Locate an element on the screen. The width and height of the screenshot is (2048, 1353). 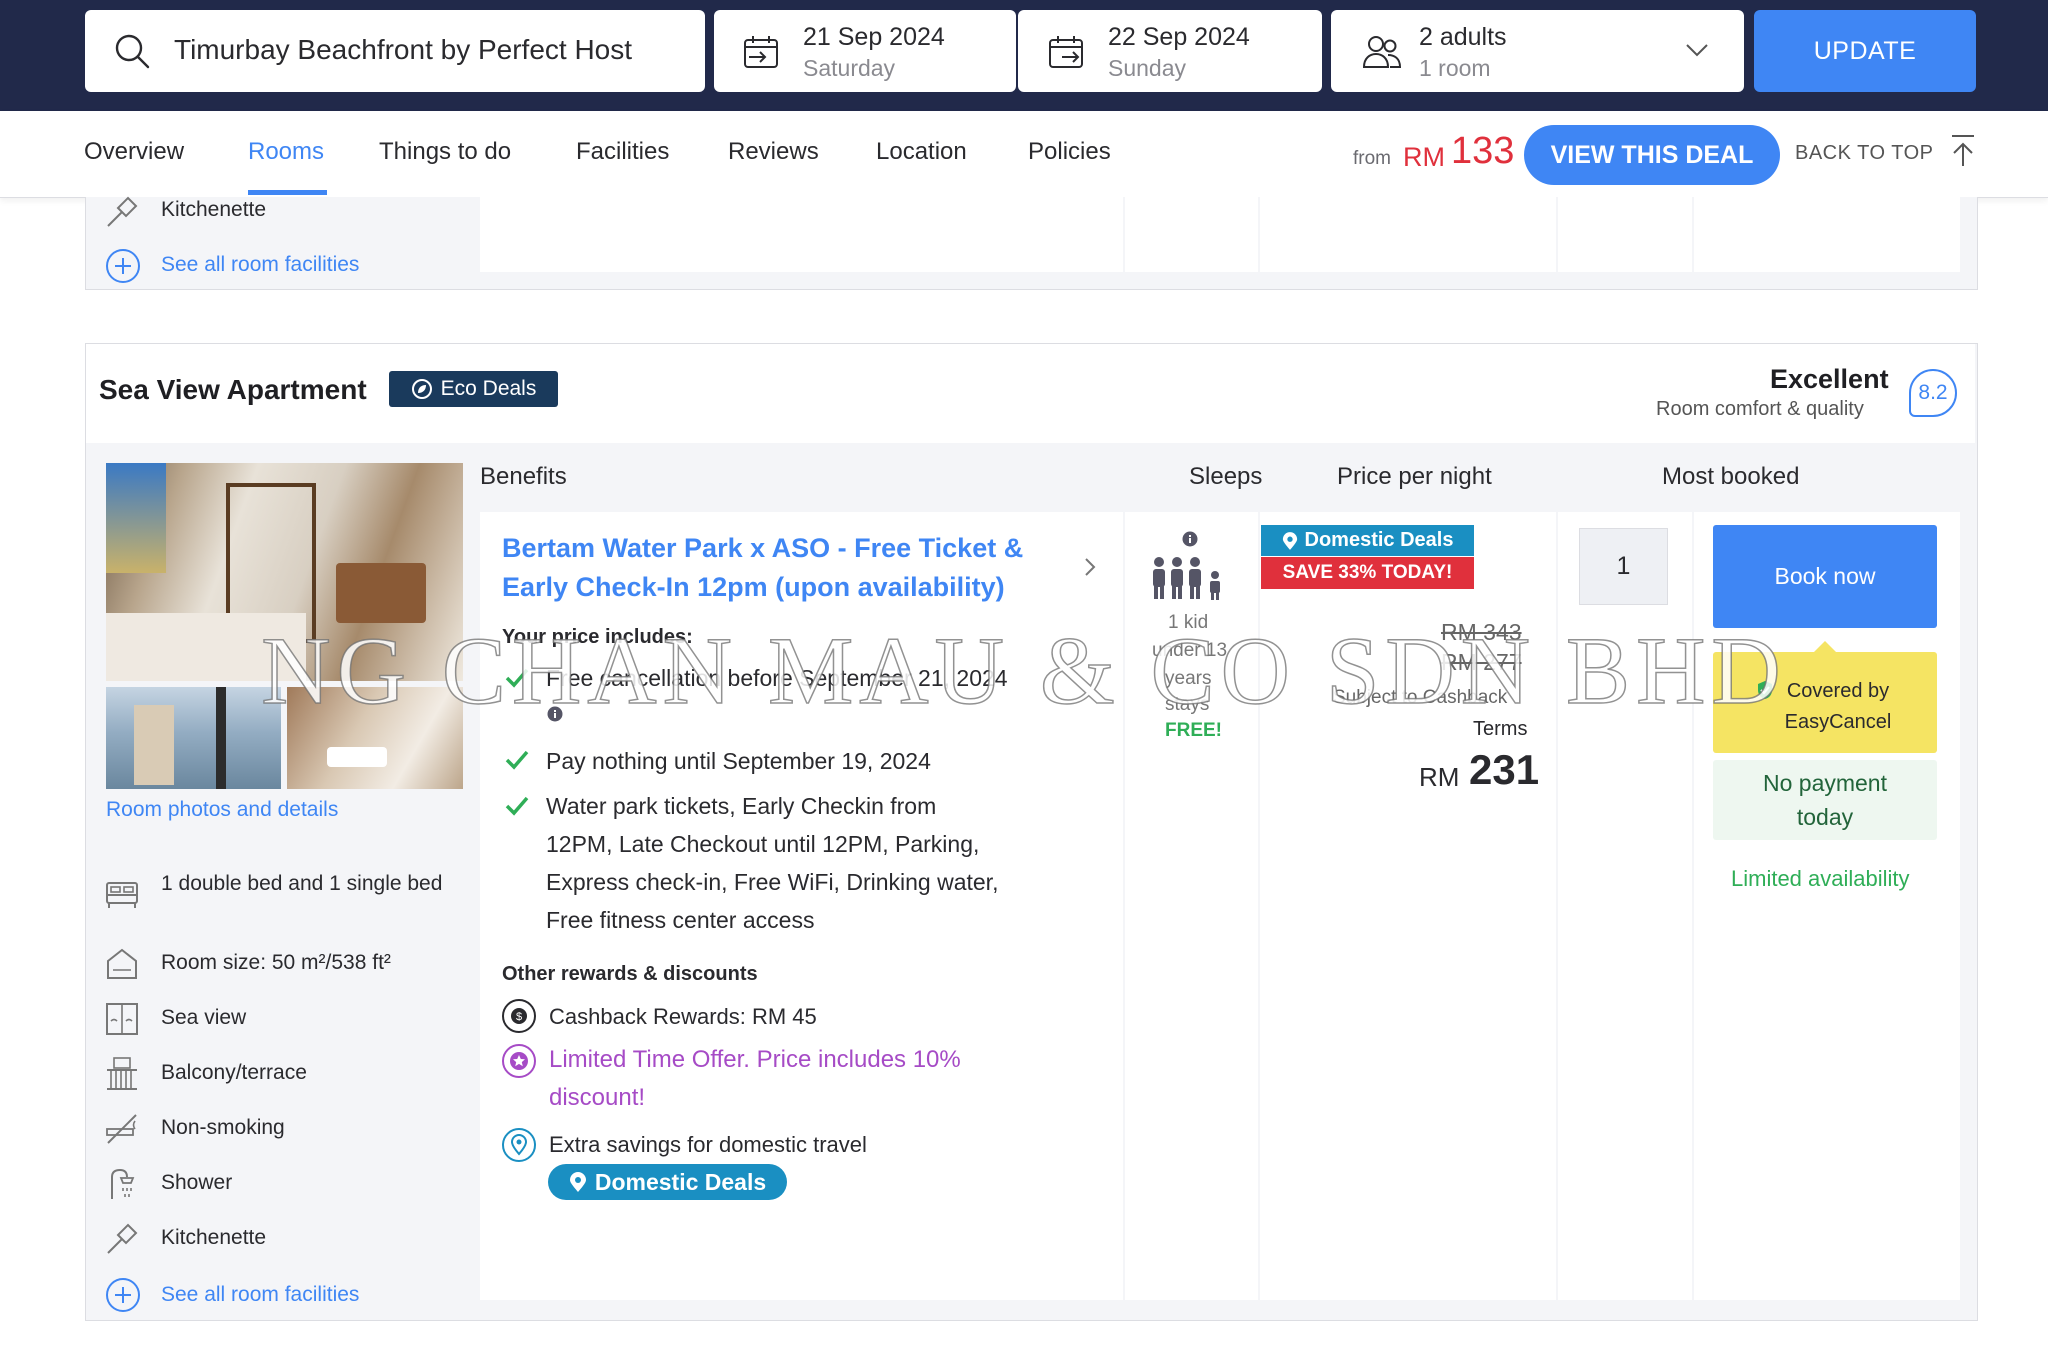
star-badge-icon is located at coordinates (519, 1061).